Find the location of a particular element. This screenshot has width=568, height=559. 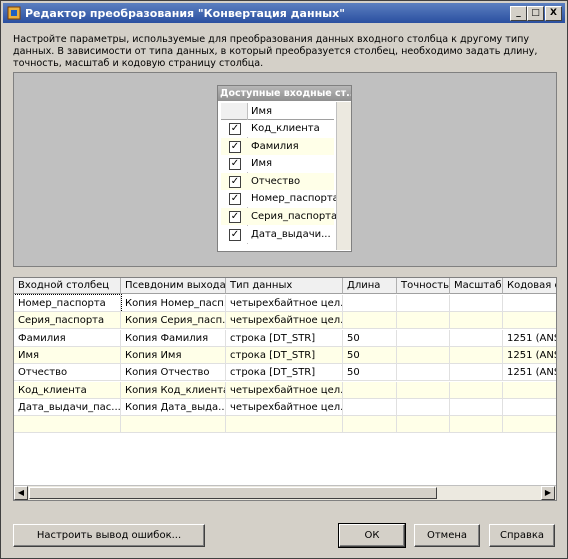

grid-horizontal-scrollbar: ◀ ▶ is located at coordinates (285, 492).